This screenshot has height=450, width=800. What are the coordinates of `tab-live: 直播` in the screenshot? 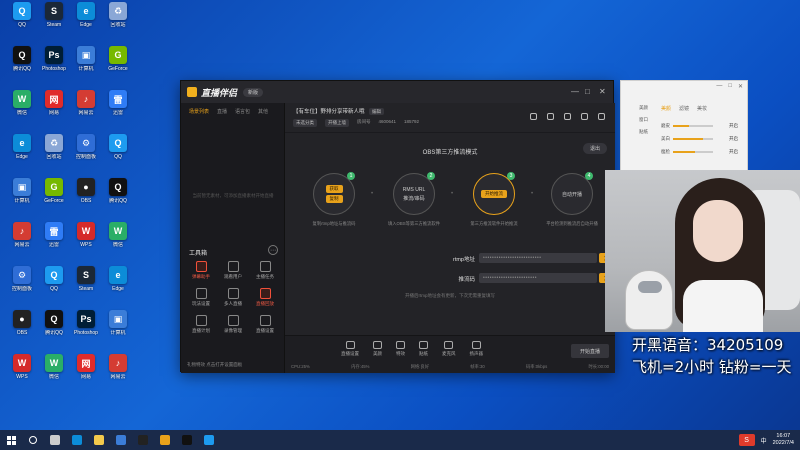 It's located at (222, 111).